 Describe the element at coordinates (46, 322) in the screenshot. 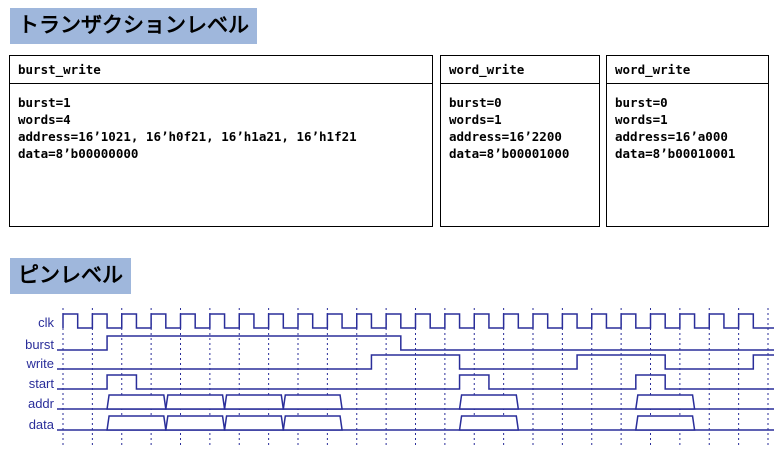

I see `signal-label-clk: clk` at that location.